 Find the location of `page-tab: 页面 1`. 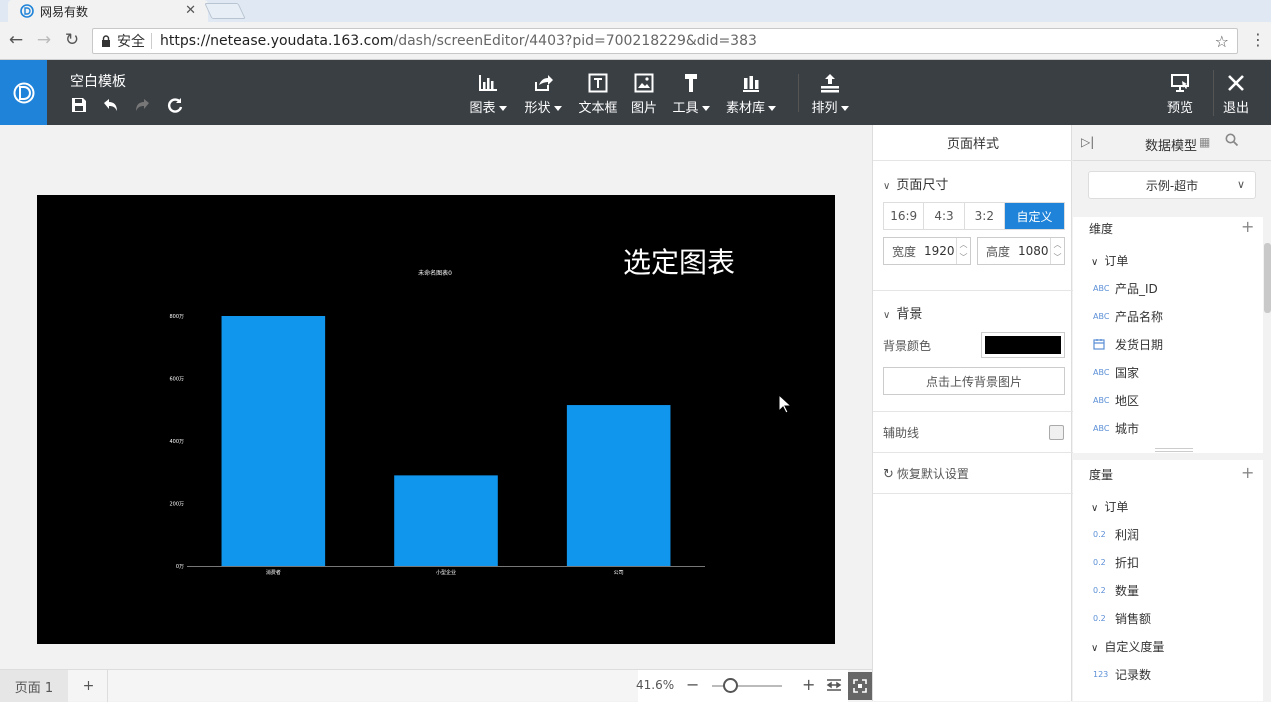

page-tab: 页面 1 is located at coordinates (34, 686).